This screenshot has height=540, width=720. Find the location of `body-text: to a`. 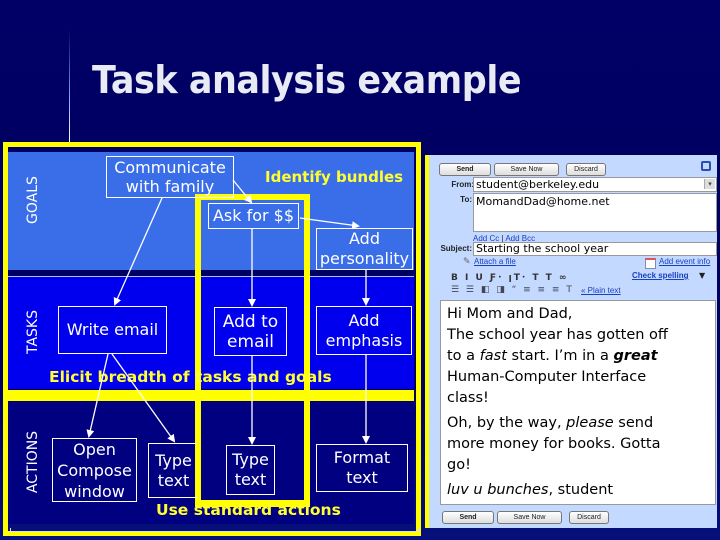

body-text: to a is located at coordinates (463, 356).